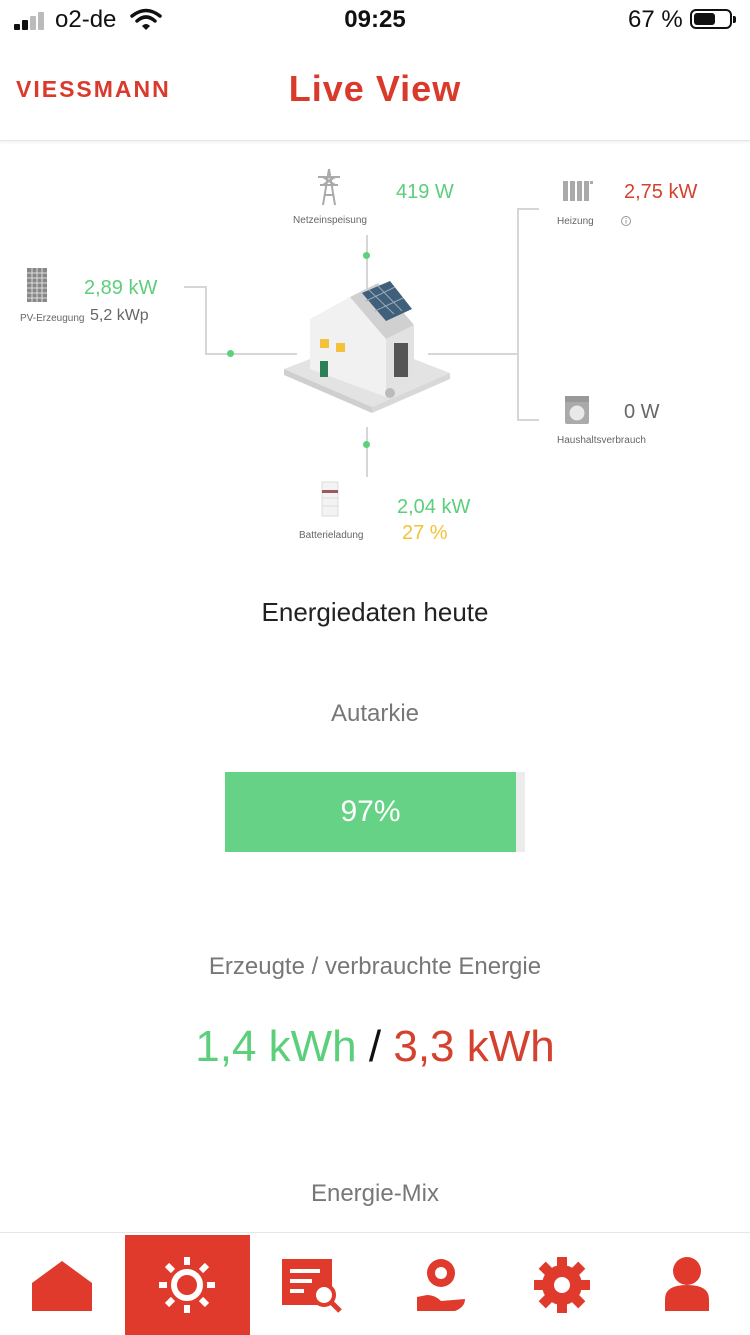  Describe the element at coordinates (577, 410) in the screenshot. I see `washing-machine-icon` at that location.